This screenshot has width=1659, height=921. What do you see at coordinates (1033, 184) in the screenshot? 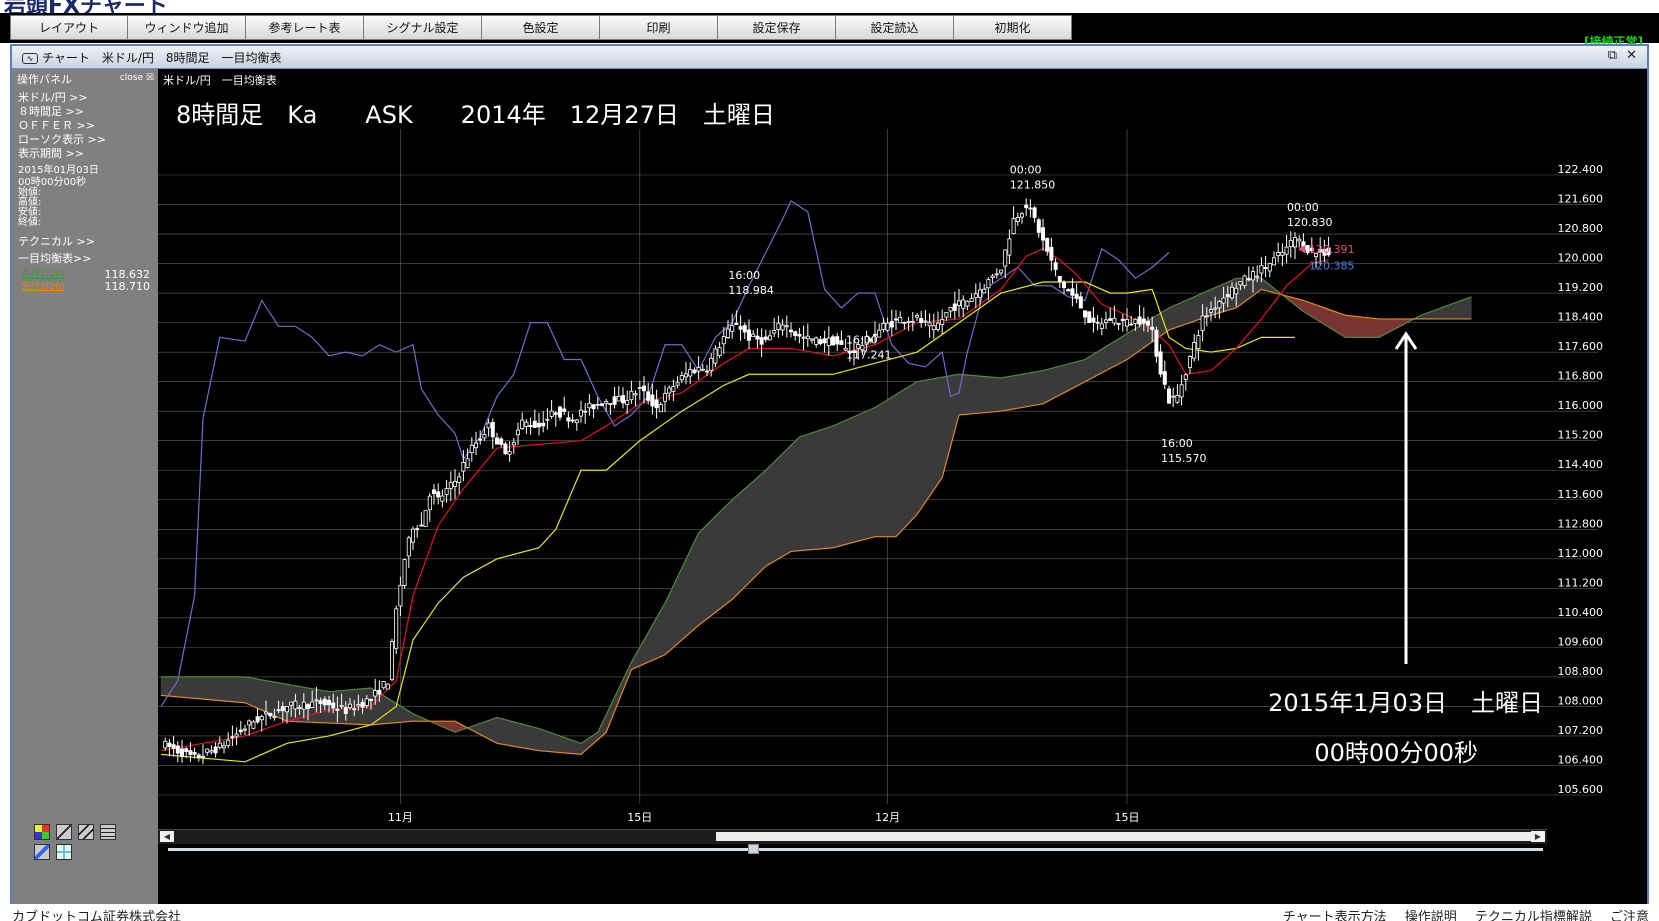
I see `annotation-value: 121.850` at bounding box center [1033, 184].